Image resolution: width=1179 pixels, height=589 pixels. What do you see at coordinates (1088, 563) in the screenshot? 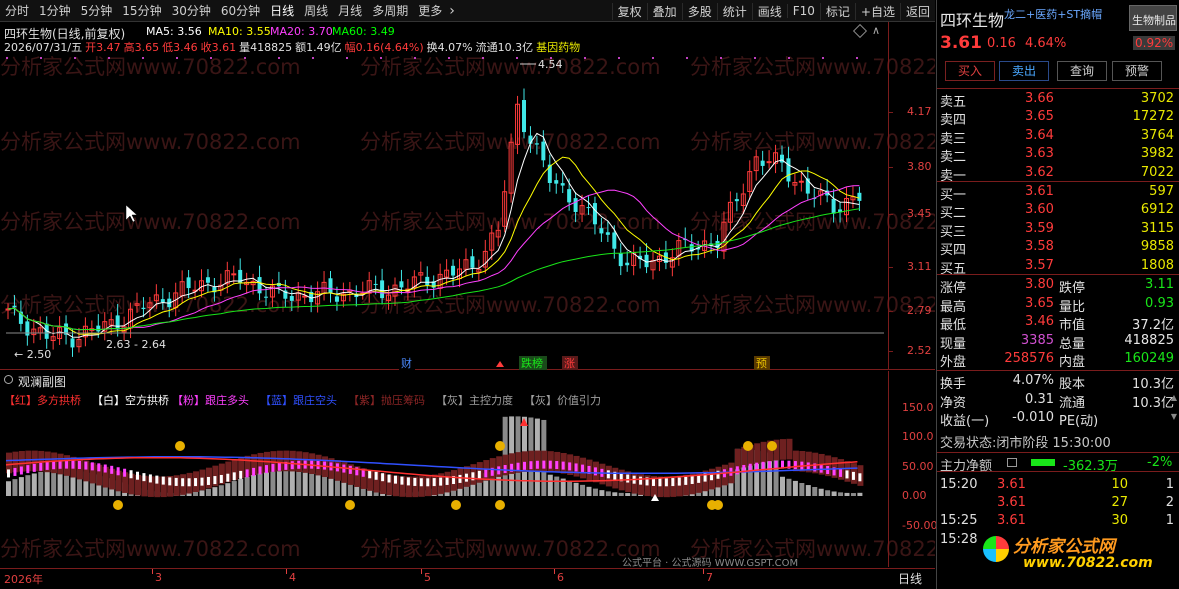
I see `logo-url: www.70822.com` at bounding box center [1088, 563].